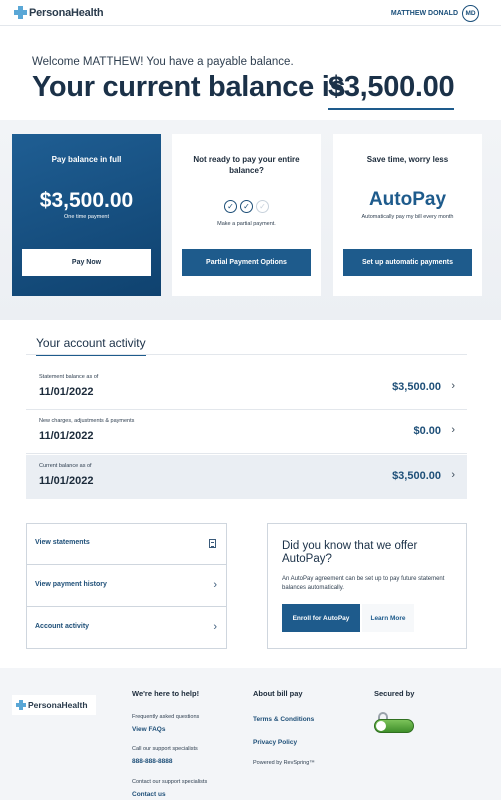 This screenshot has width=501, height=800. I want to click on card-title: Not ready to pay your entire balance?, so click(246, 165).